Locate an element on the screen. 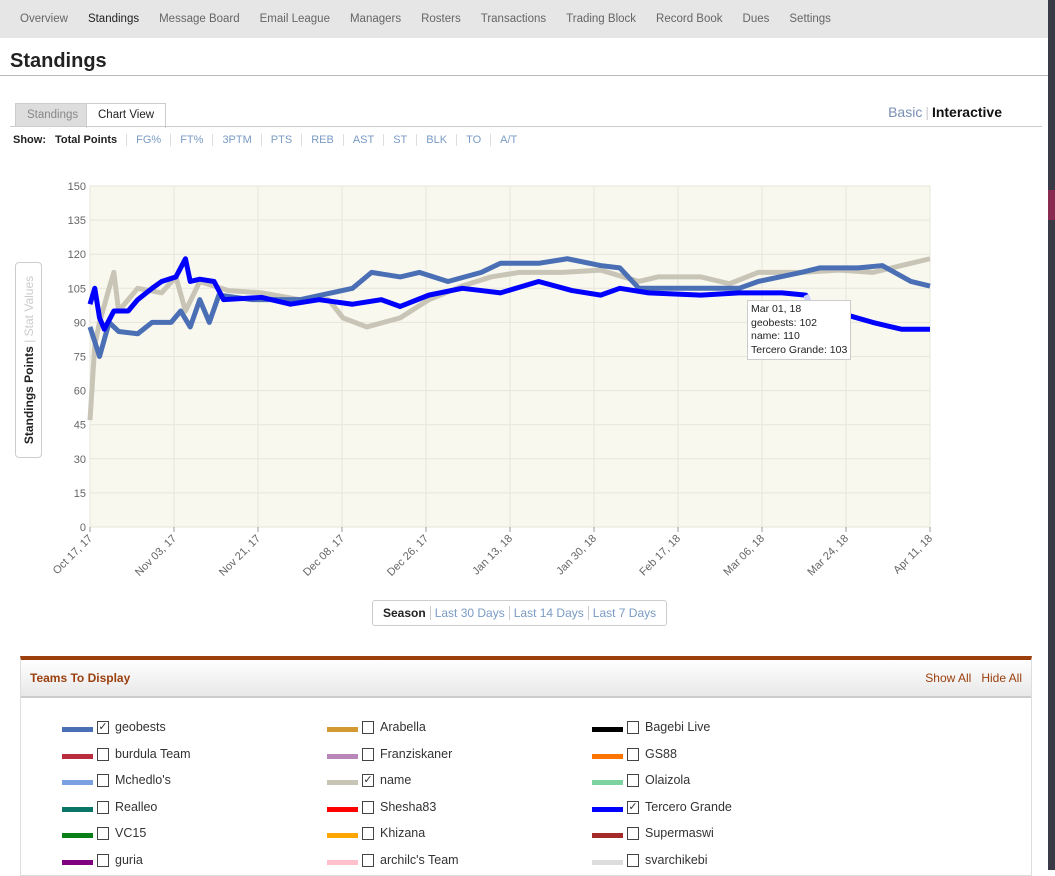  team-legend-item: Franziskaner is located at coordinates (389, 754).